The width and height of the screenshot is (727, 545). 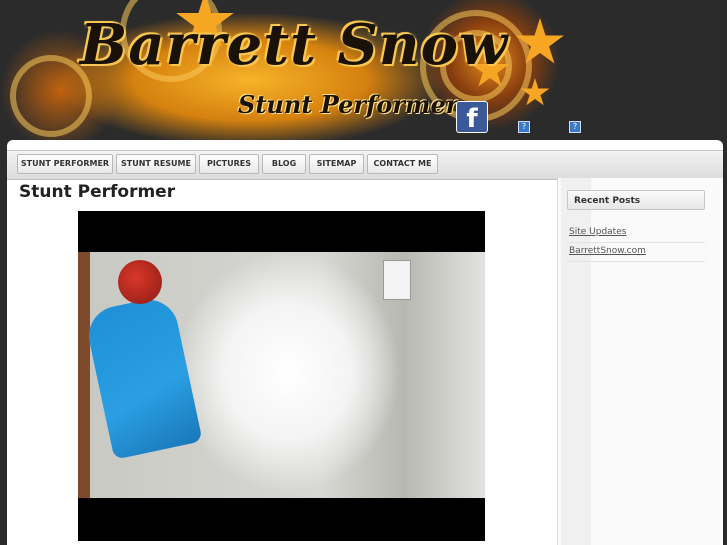 What do you see at coordinates (294, 45) in the screenshot?
I see `site-title: Barrett Snow` at bounding box center [294, 45].